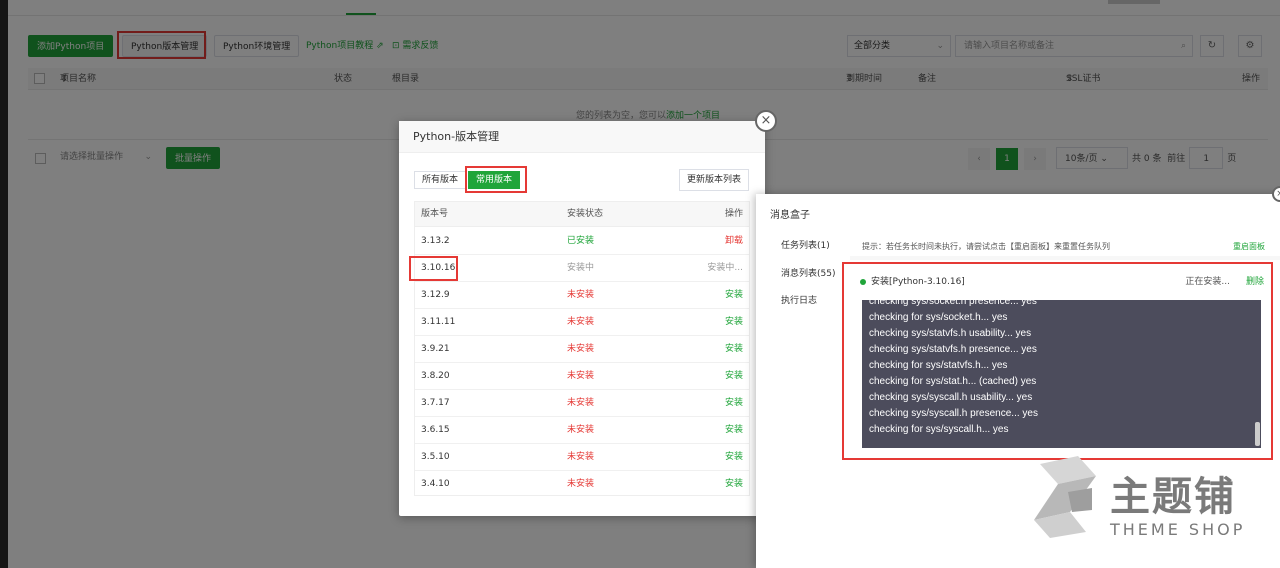 The width and height of the screenshot is (1280, 568). I want to click on tab-common-versions: 常用版本, so click(494, 180).